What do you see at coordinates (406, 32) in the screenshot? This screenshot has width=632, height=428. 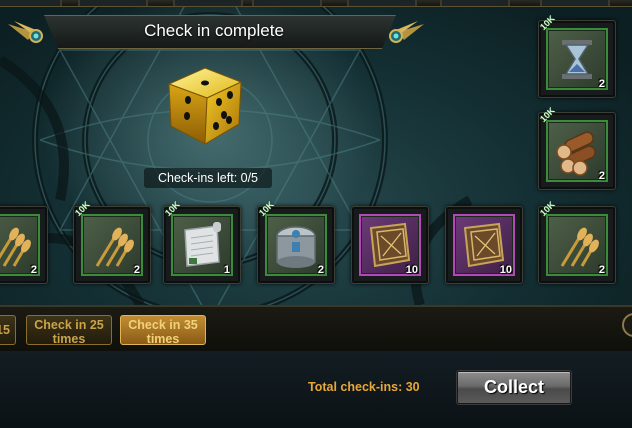 I see `right-wing-ornament-icon` at bounding box center [406, 32].